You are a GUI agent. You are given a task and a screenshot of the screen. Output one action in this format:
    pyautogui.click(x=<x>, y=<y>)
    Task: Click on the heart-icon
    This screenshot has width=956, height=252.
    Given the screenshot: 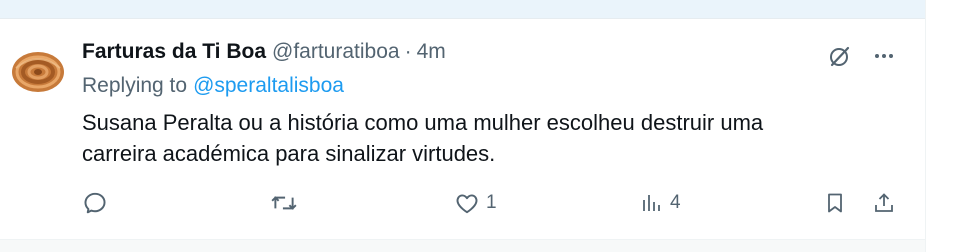 What is the action you would take?
    pyautogui.click(x=467, y=204)
    